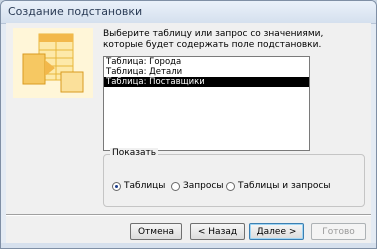 The width and height of the screenshot is (377, 249). I want to click on button-separator, so click(188, 215).